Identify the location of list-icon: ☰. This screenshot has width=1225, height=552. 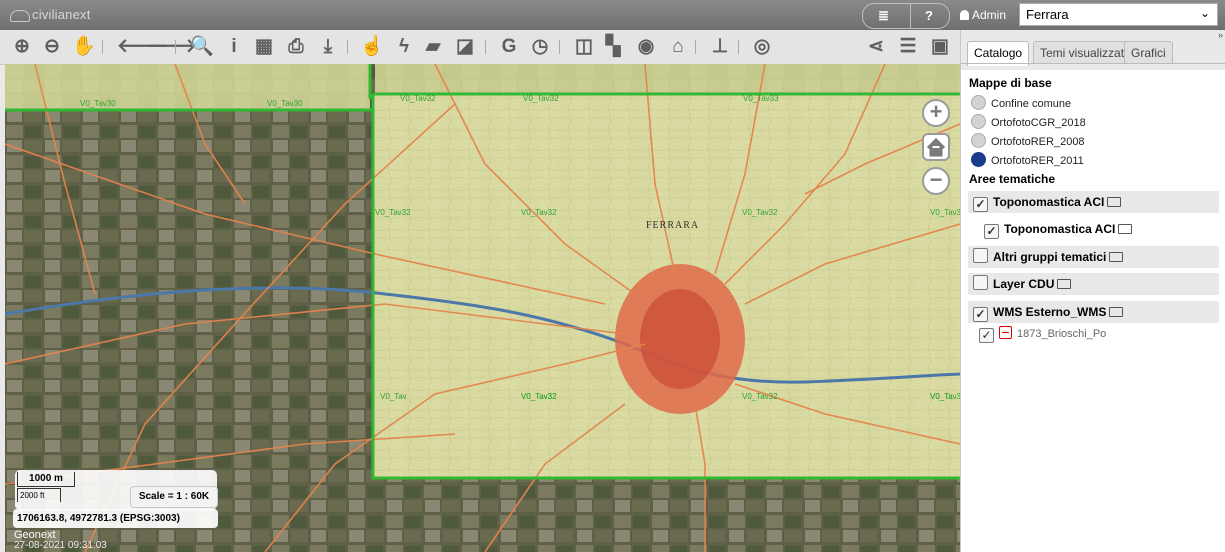
(908, 47).